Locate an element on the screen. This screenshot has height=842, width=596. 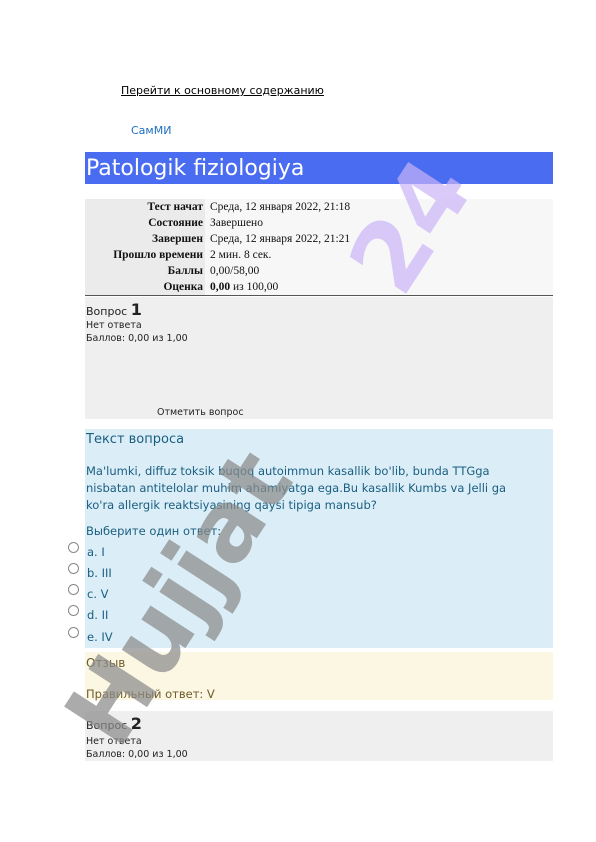
course-title: Patologik fiziologiya is located at coordinates (195, 168).